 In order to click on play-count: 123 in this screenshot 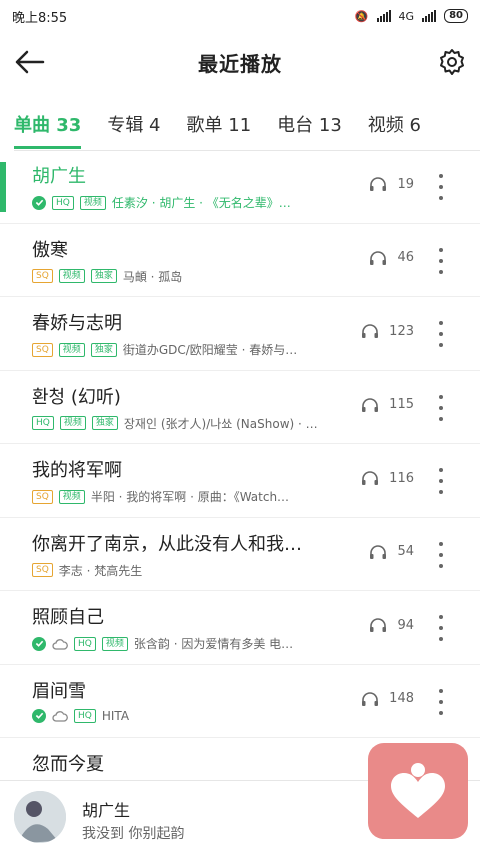, I will do `click(387, 331)`.